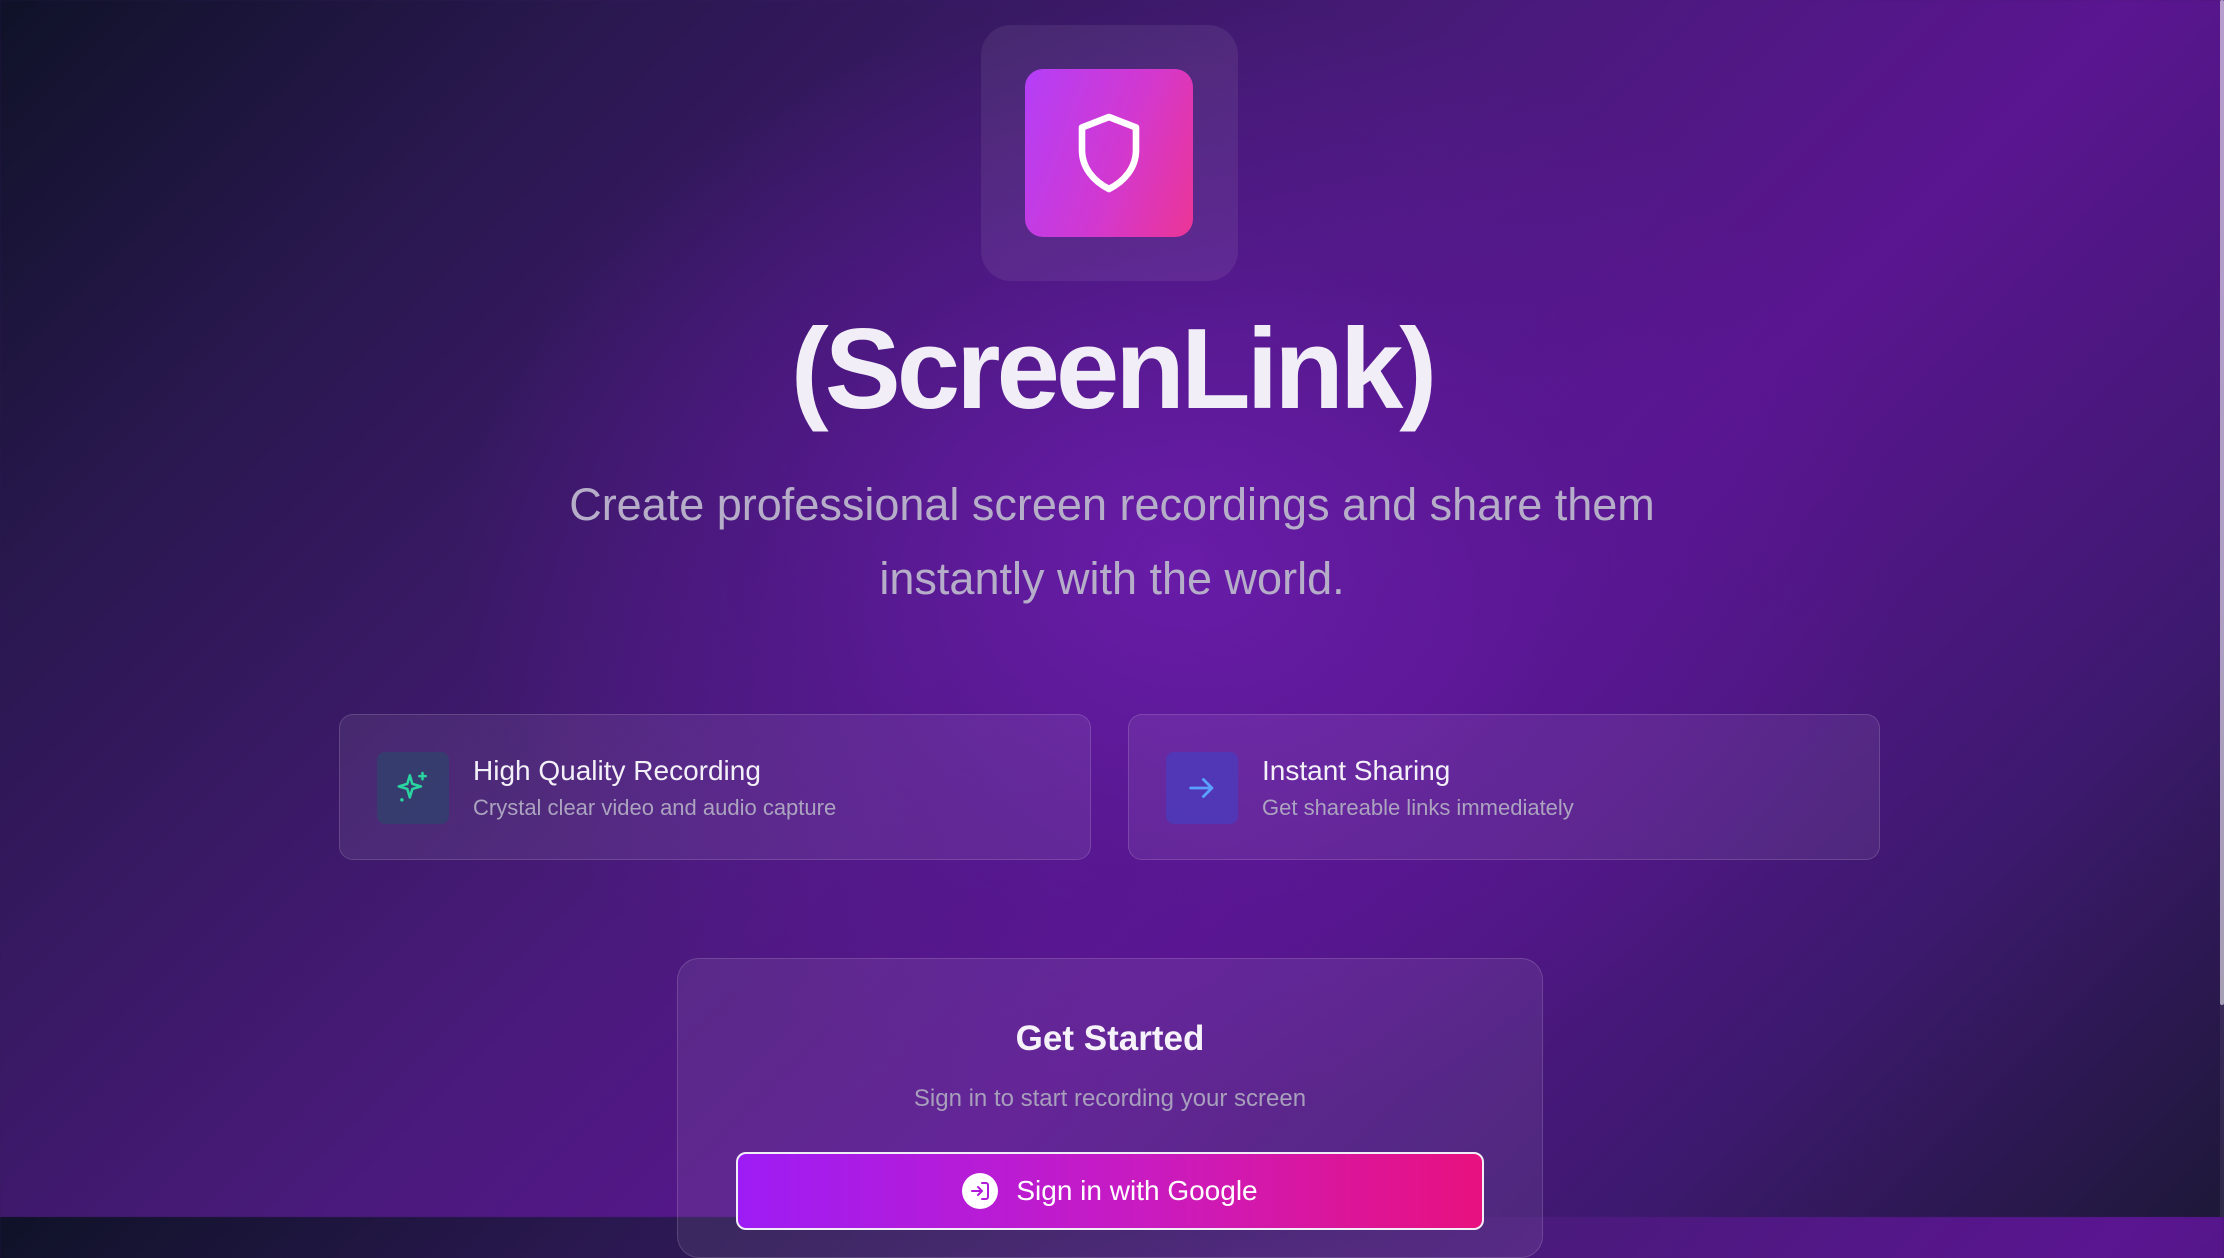  I want to click on sign-in-google-button: Sign in with Google, so click(1110, 1191).